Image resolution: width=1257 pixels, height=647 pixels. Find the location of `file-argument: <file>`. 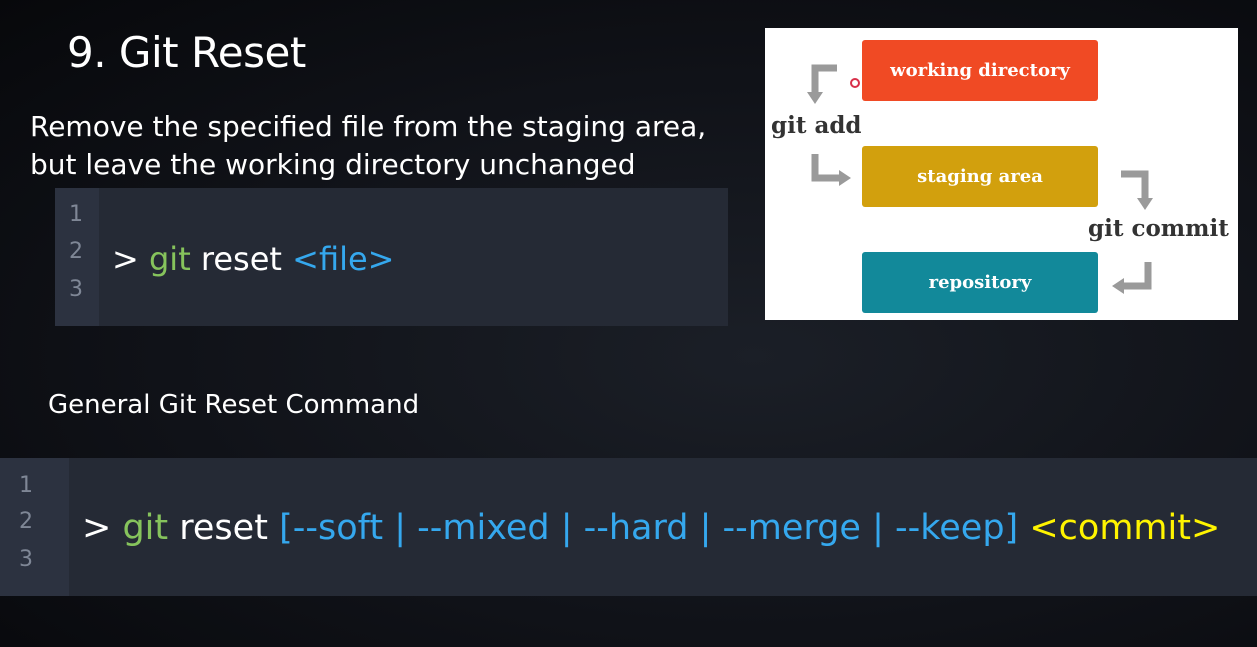

file-argument: <file> is located at coordinates (343, 259).